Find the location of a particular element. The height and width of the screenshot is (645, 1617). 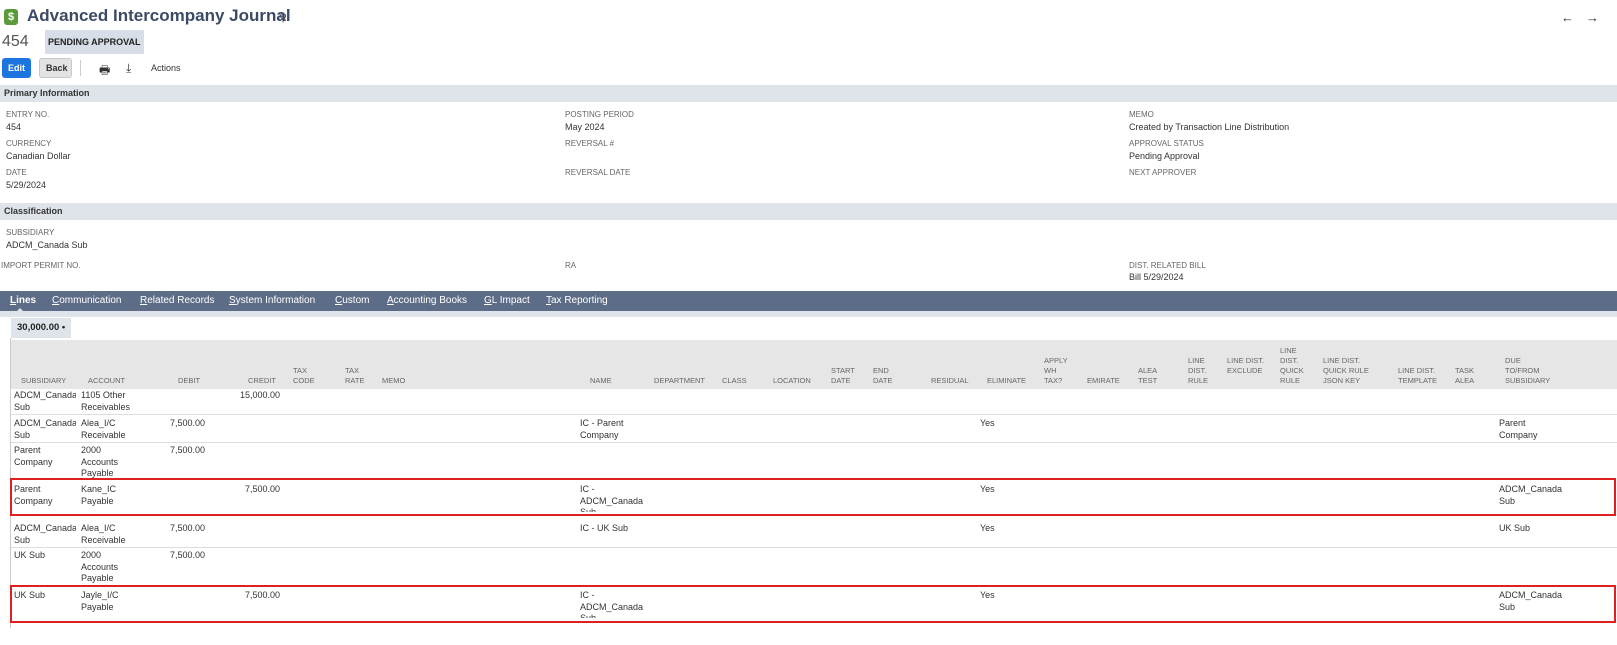

export-icon: ⤓ is located at coordinates (128, 68).